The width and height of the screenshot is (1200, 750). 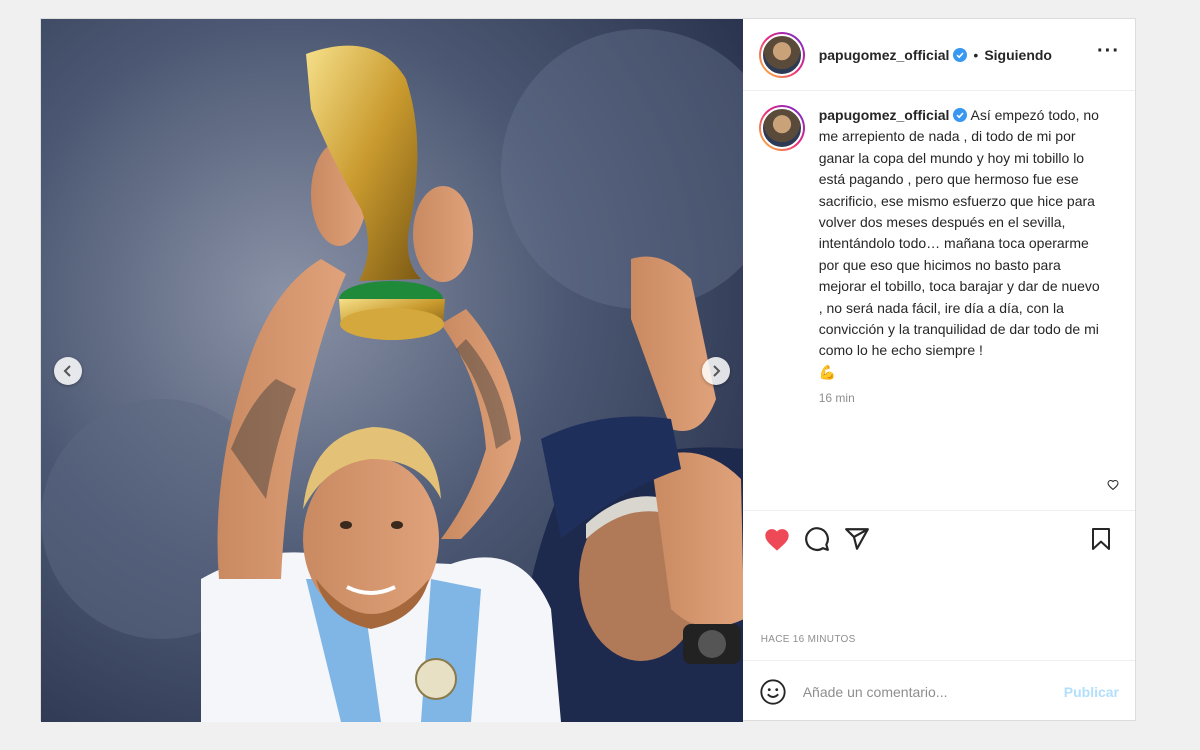 I want to click on caption-avatar-image, so click(x=781, y=128).